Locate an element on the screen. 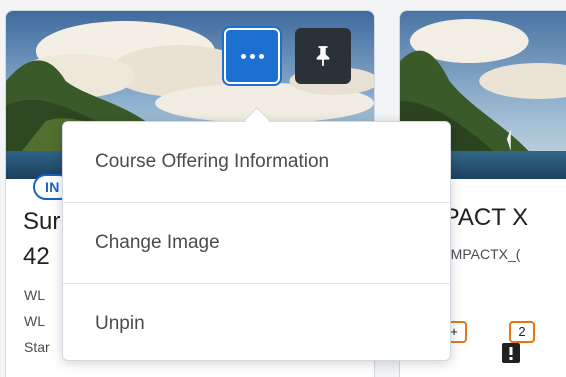 Image resolution: width=566 pixels, height=377 pixels. ellipsis-icon is located at coordinates (252, 56).